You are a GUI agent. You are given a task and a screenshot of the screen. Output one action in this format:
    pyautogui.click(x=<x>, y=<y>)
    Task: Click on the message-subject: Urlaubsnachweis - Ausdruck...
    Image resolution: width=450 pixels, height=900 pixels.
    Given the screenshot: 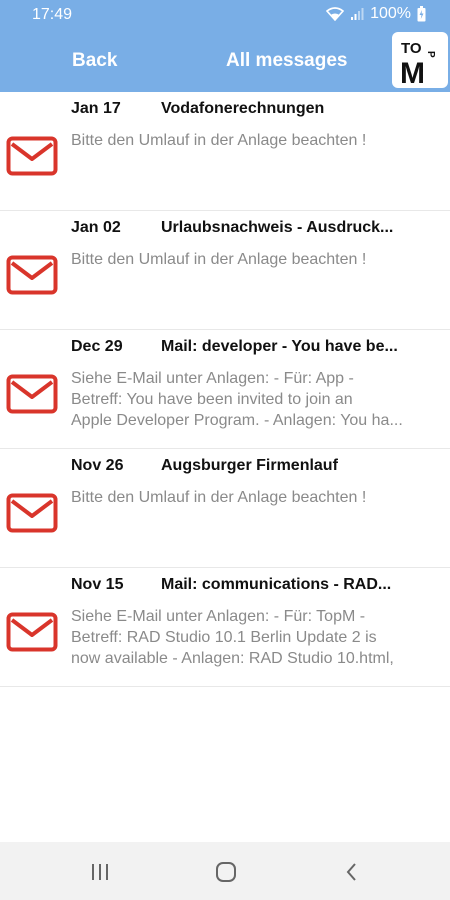 What is the action you would take?
    pyautogui.click(x=277, y=227)
    